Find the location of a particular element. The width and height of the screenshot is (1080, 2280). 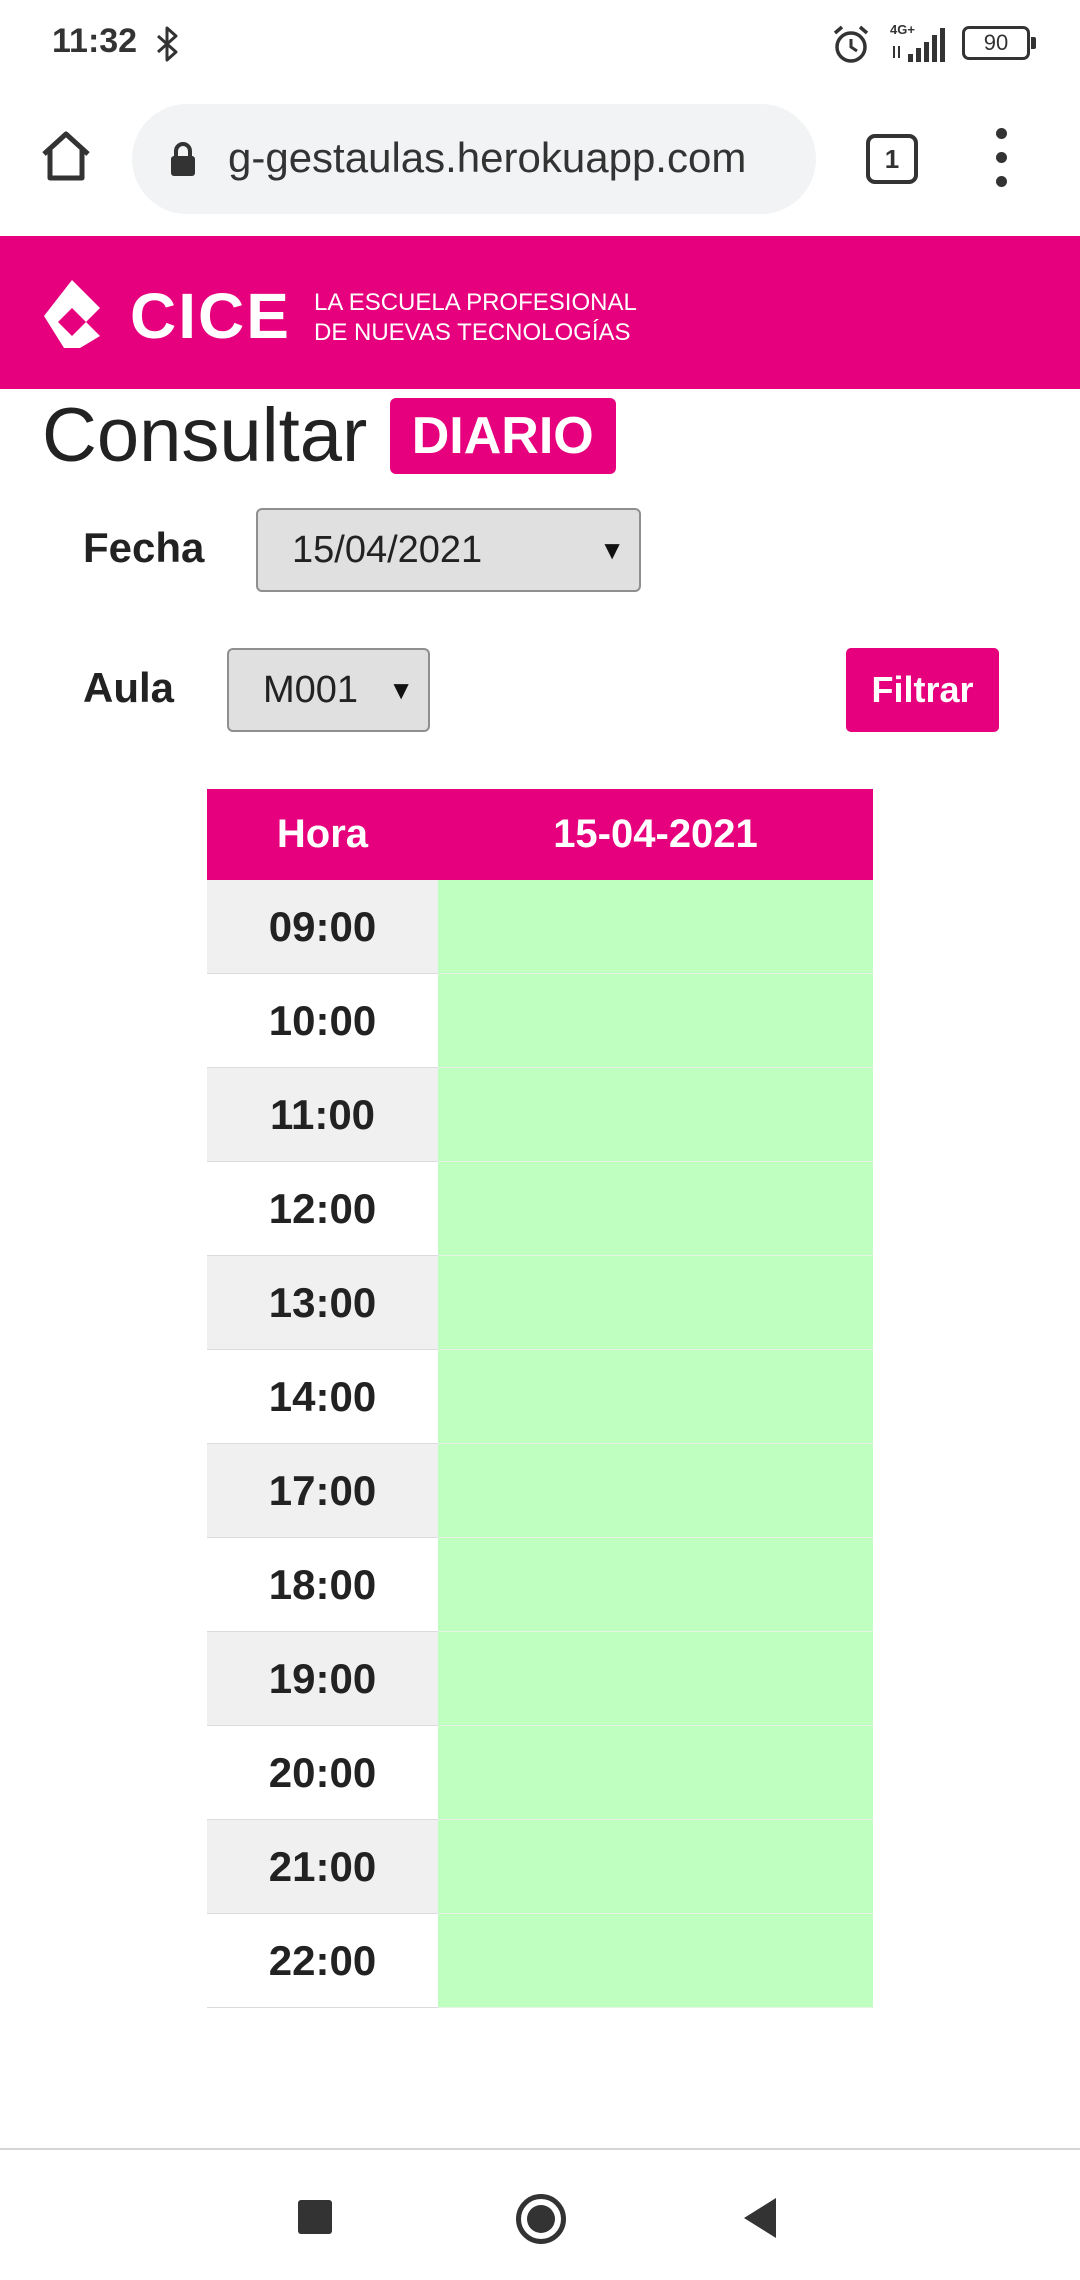

mode-badge: DIARIO is located at coordinates (502, 435).